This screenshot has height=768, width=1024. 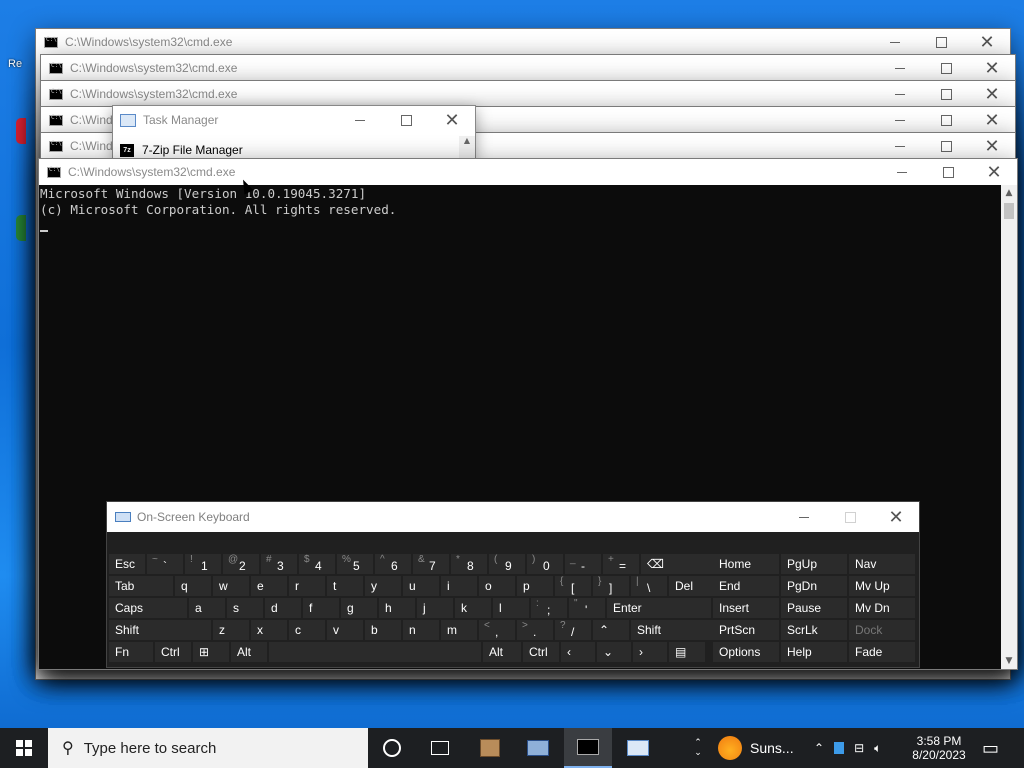 I want to click on key: + =, so click(x=621, y=564).